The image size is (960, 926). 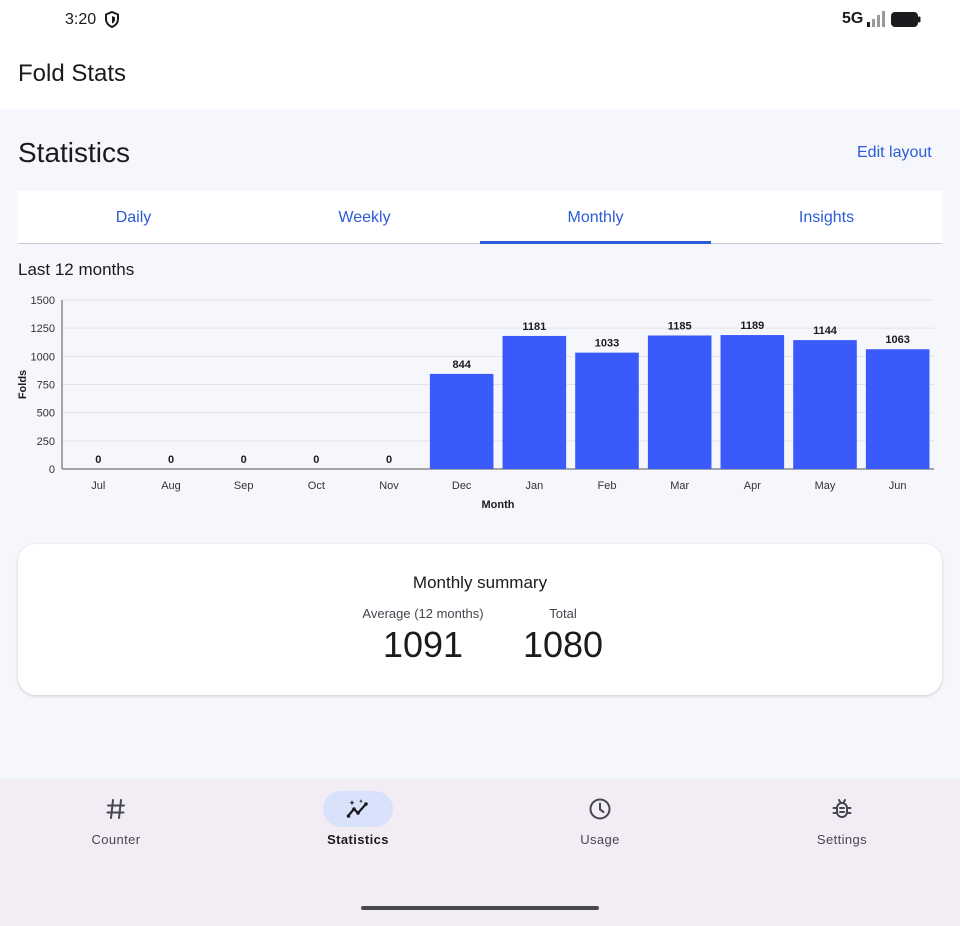 What do you see at coordinates (133, 217) in the screenshot?
I see `tab-daily: Daily` at bounding box center [133, 217].